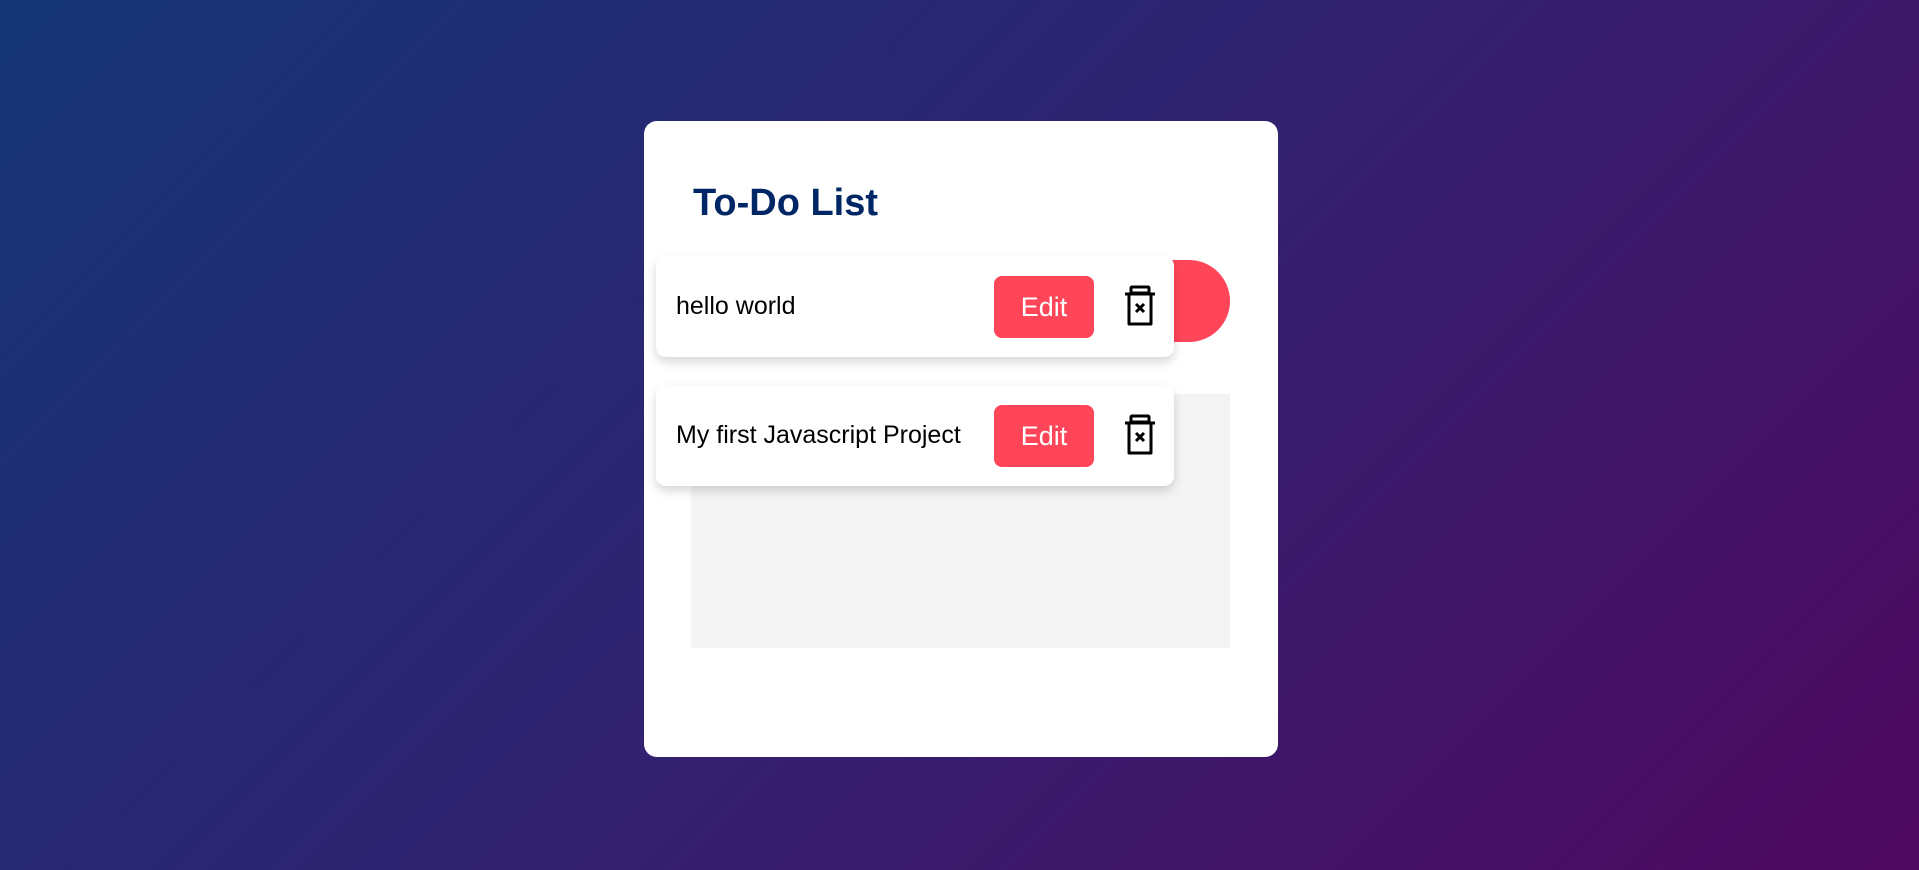  What do you see at coordinates (736, 306) in the screenshot?
I see `task-text: hello world` at bounding box center [736, 306].